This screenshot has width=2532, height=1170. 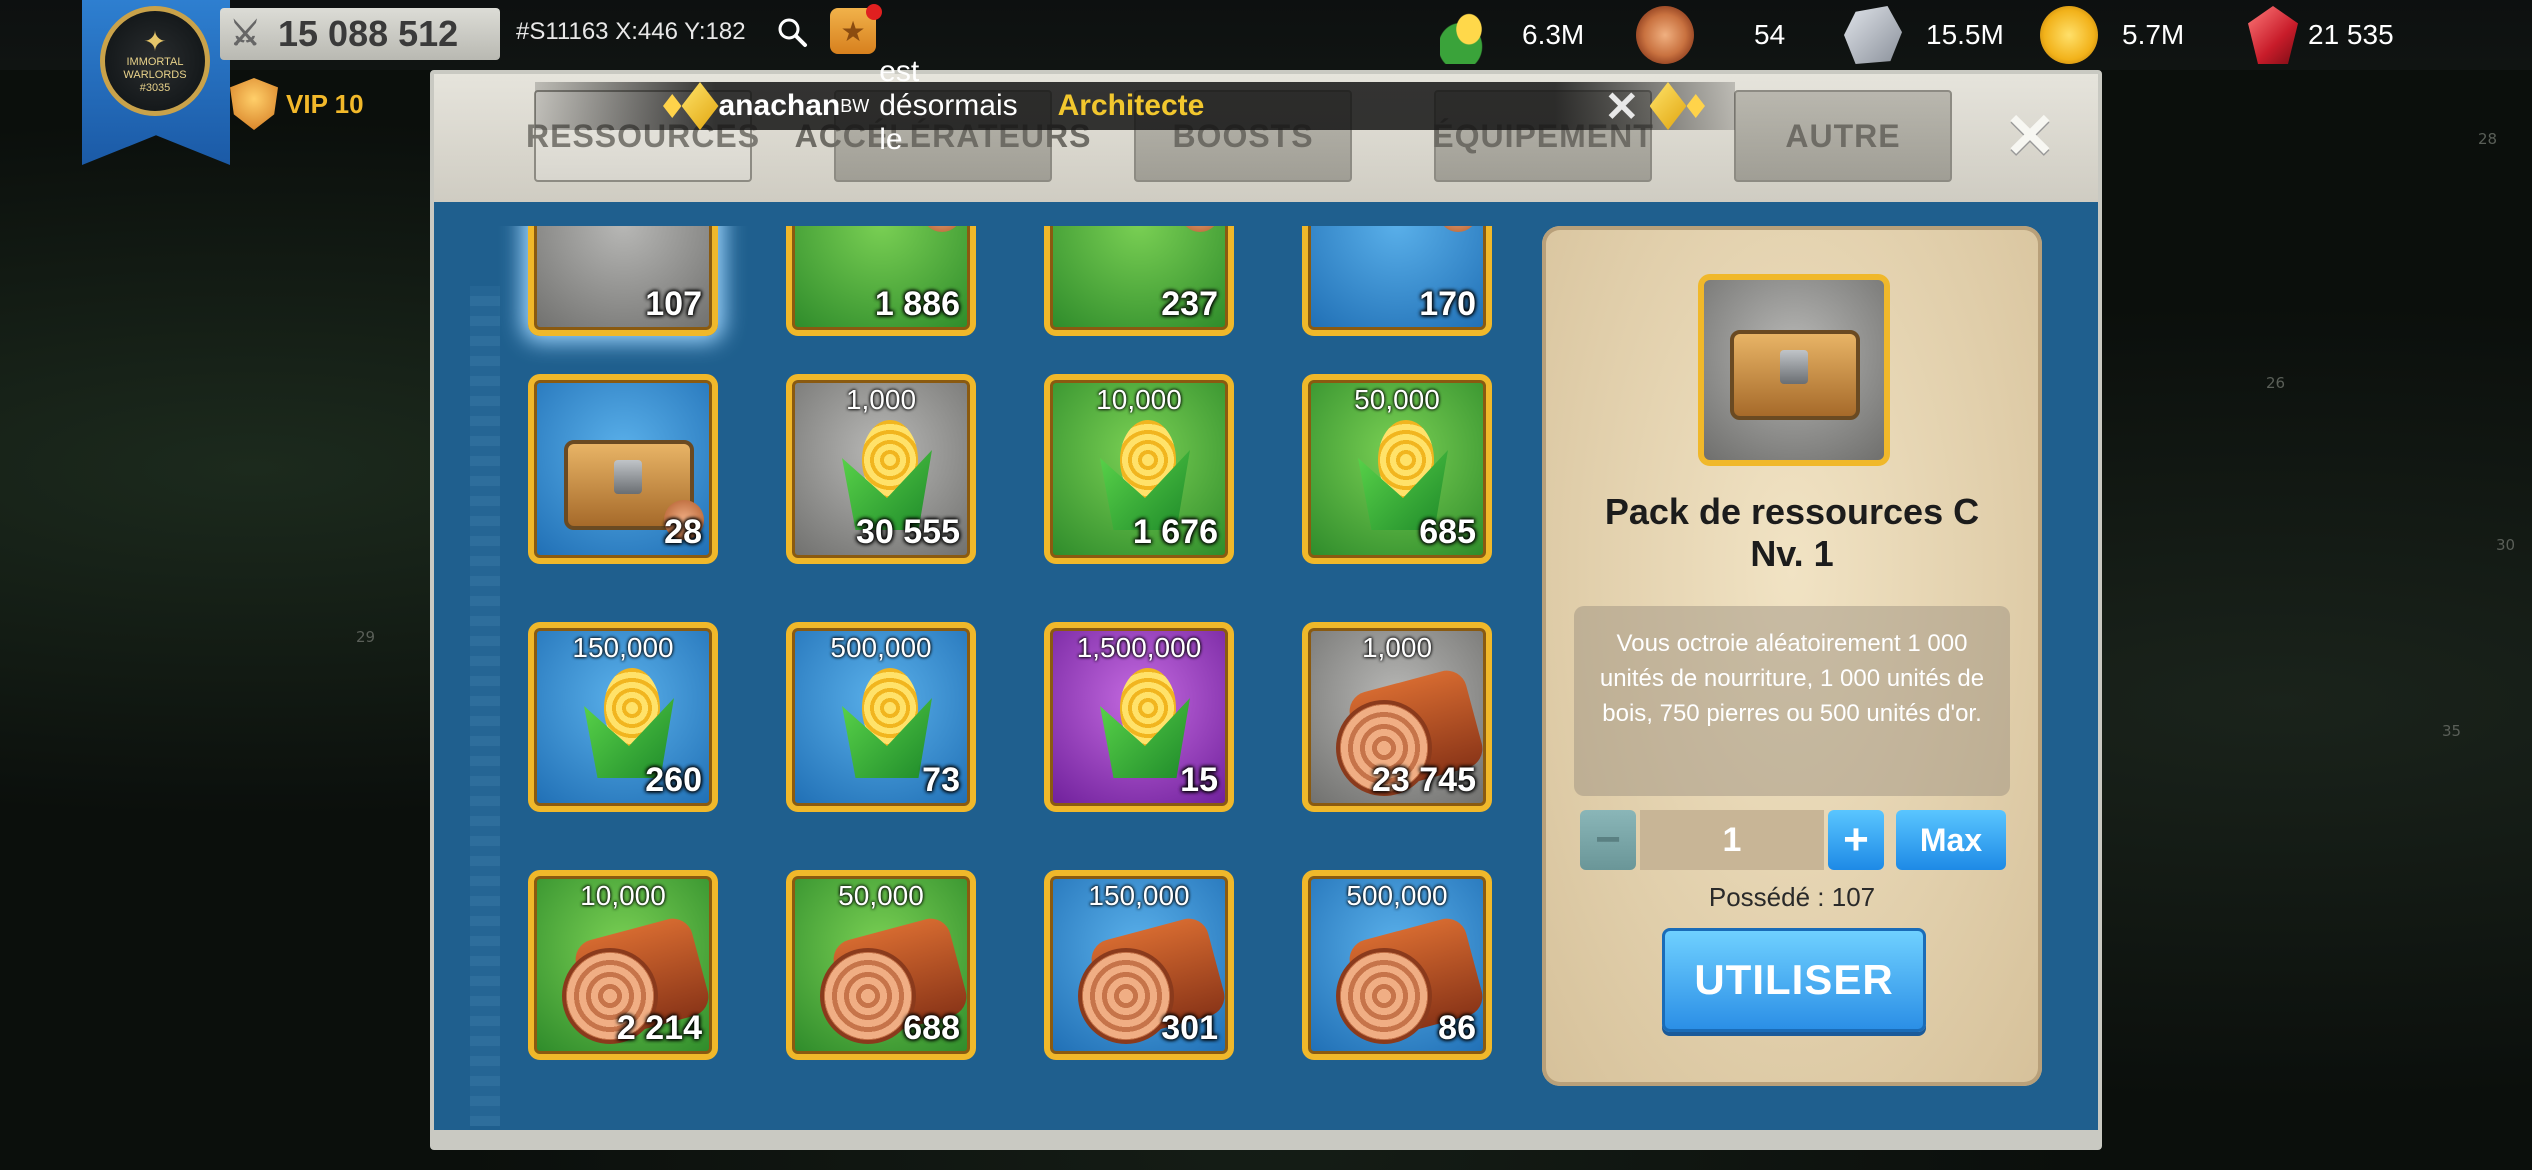 I want to click on inventory-item: 500,000 86, so click(x=1397, y=965).